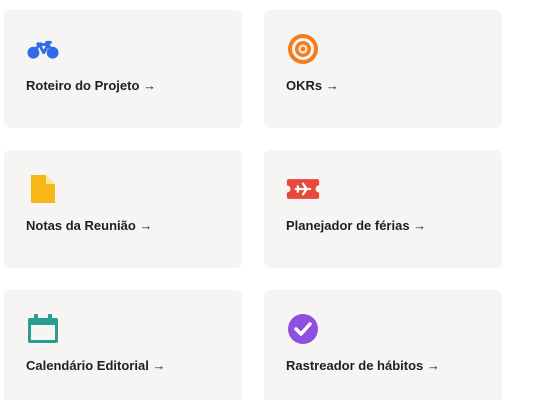 Image resolution: width=536 pixels, height=400 pixels. Describe the element at coordinates (356, 225) in the screenshot. I see `card-label: Planejador de férias →` at that location.